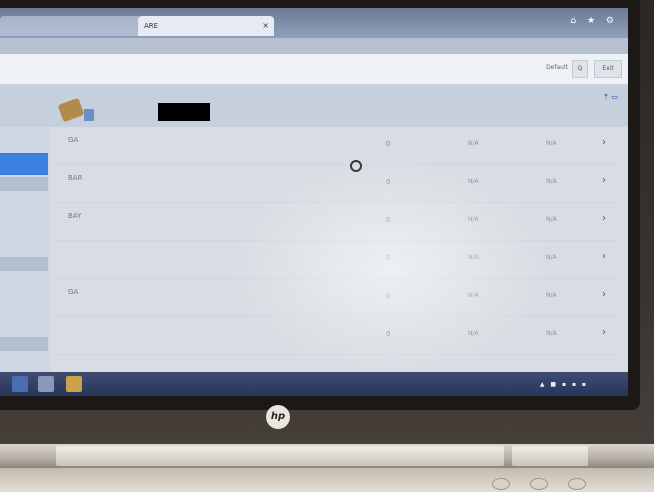  I want to click on loading-spinner-icon, so click(356, 166).